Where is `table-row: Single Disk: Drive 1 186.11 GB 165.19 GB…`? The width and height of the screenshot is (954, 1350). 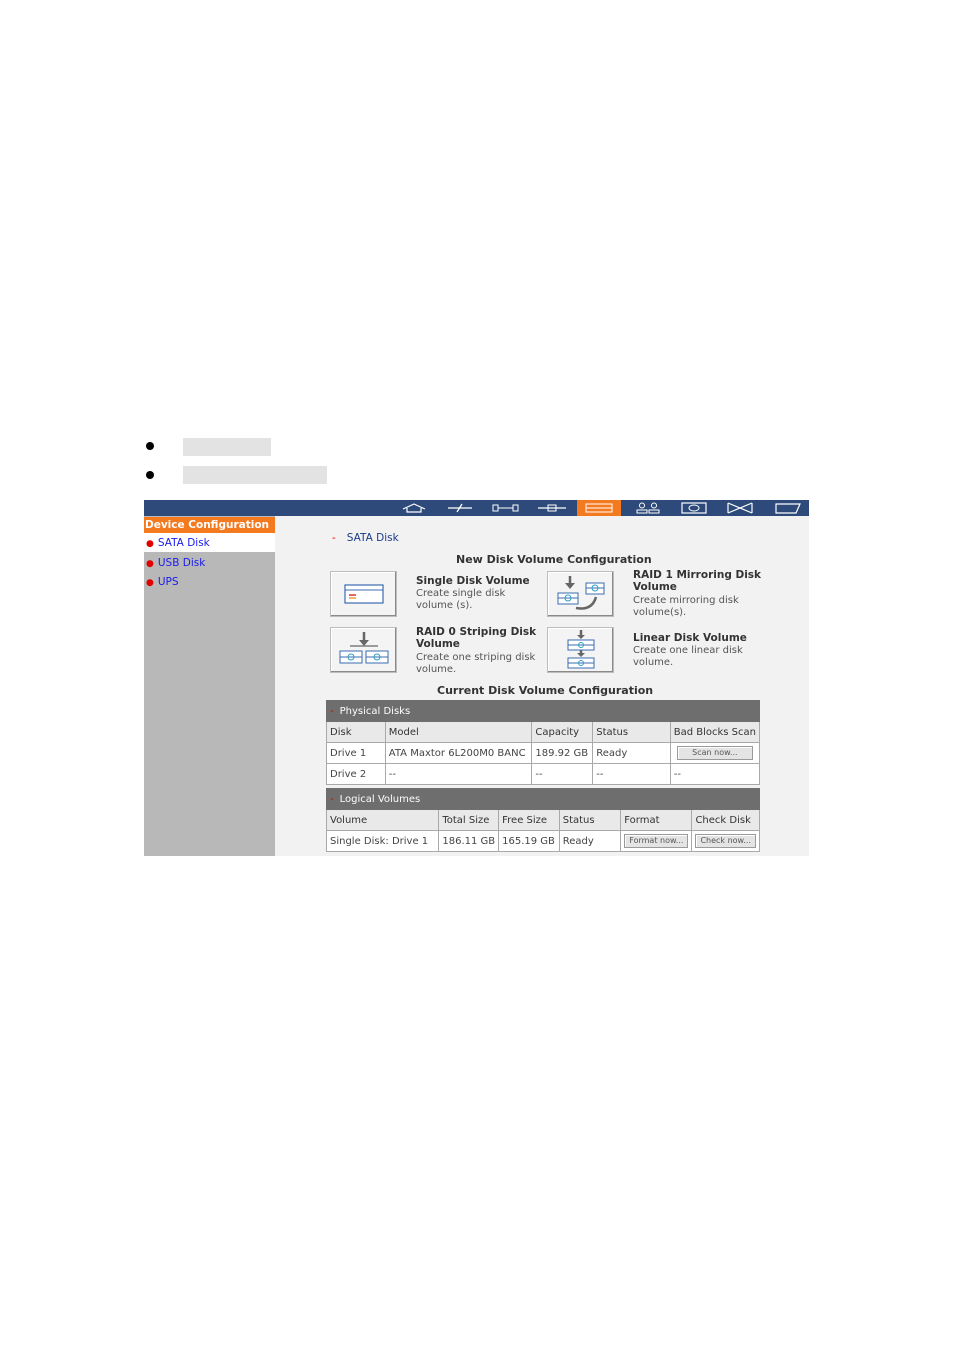
table-row: Single Disk: Drive 1 186.11 GB 165.19 GB… is located at coordinates (542, 841).